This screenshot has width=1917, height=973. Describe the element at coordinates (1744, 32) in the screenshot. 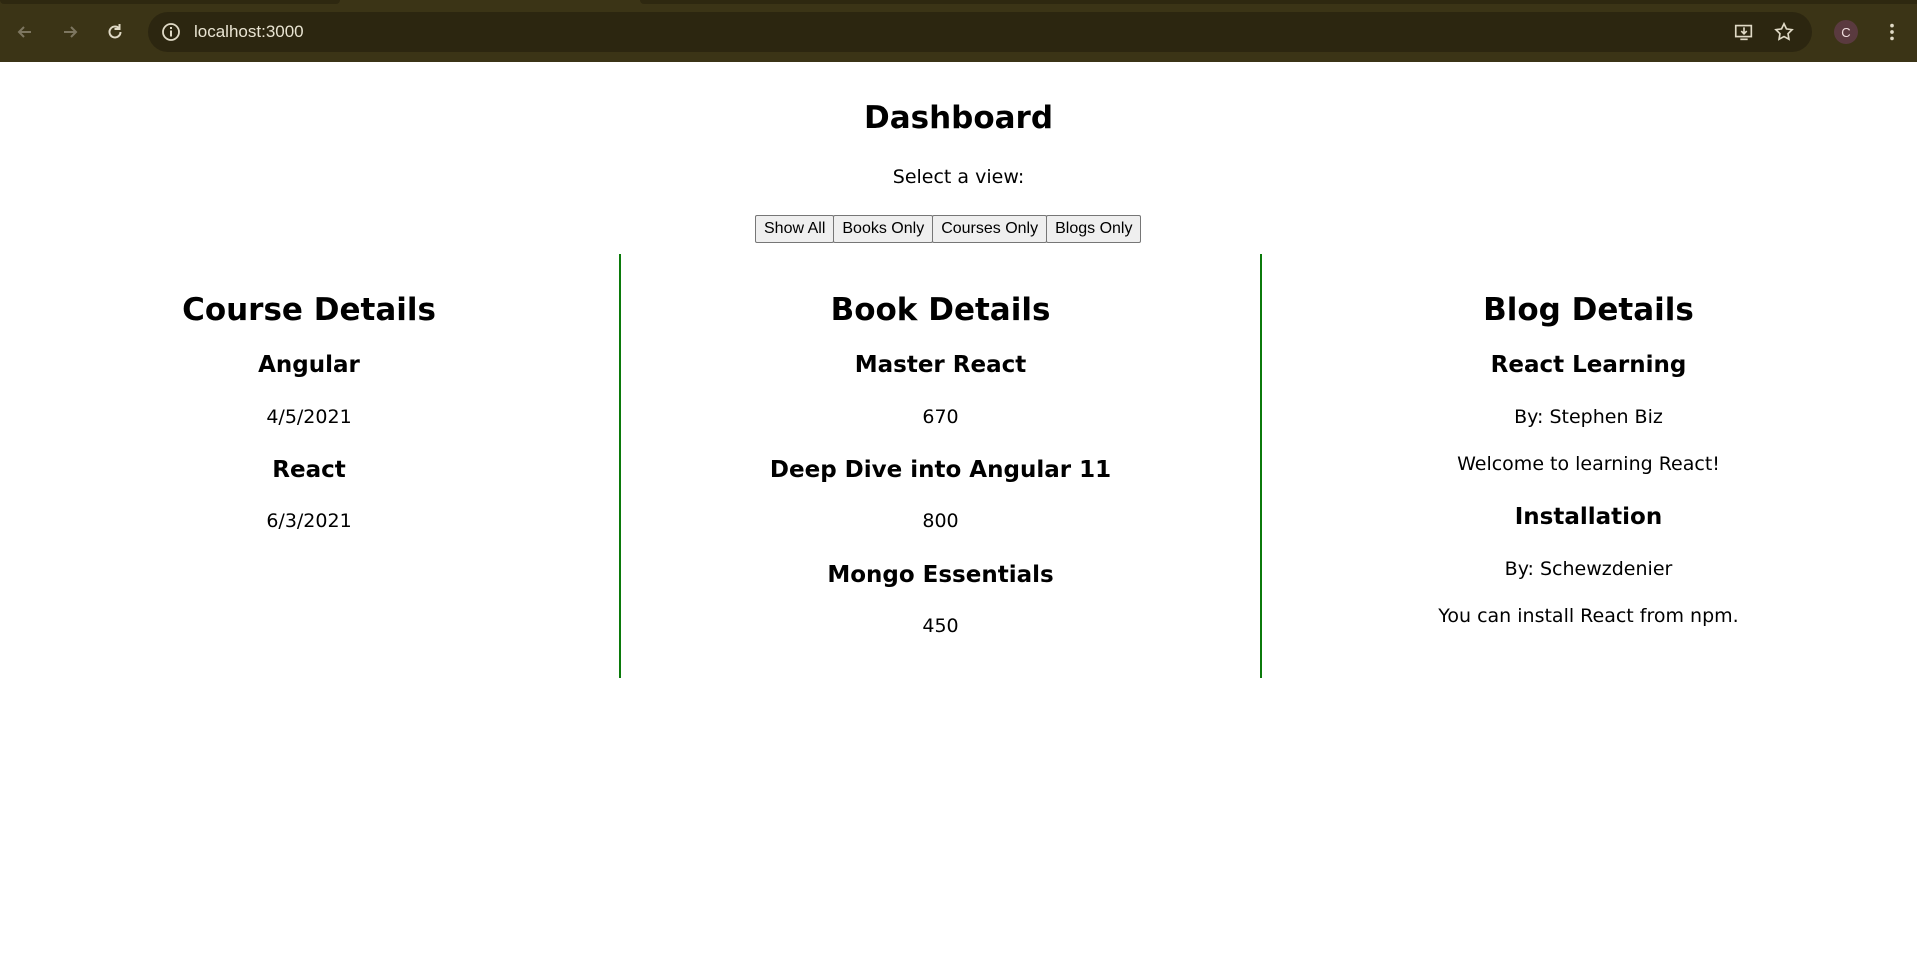

I see `install-app-icon` at that location.